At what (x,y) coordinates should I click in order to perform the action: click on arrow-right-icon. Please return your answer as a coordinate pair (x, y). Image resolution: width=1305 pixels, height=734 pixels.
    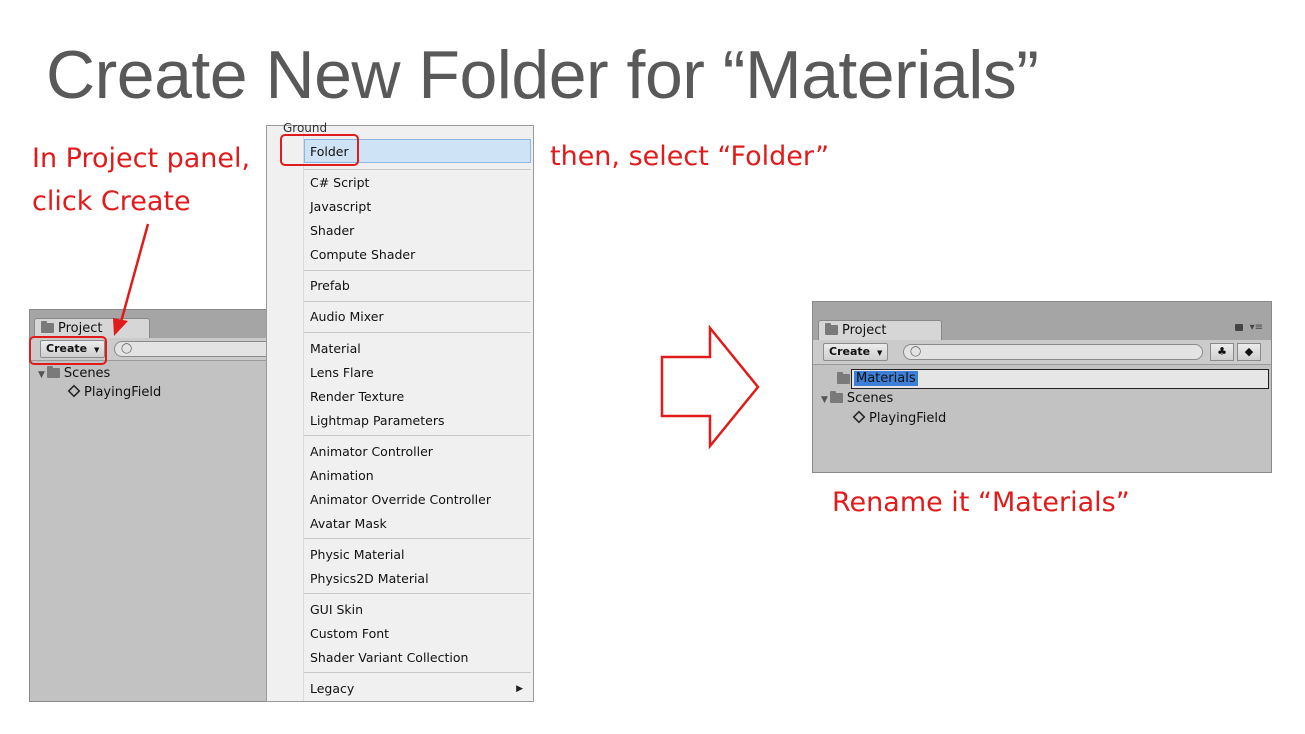
    Looking at the image, I should click on (710, 387).